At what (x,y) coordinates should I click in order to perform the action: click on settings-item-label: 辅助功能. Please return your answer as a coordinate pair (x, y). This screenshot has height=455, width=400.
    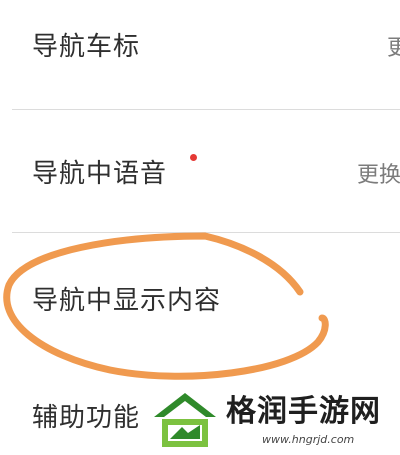
    Looking at the image, I should click on (86, 418).